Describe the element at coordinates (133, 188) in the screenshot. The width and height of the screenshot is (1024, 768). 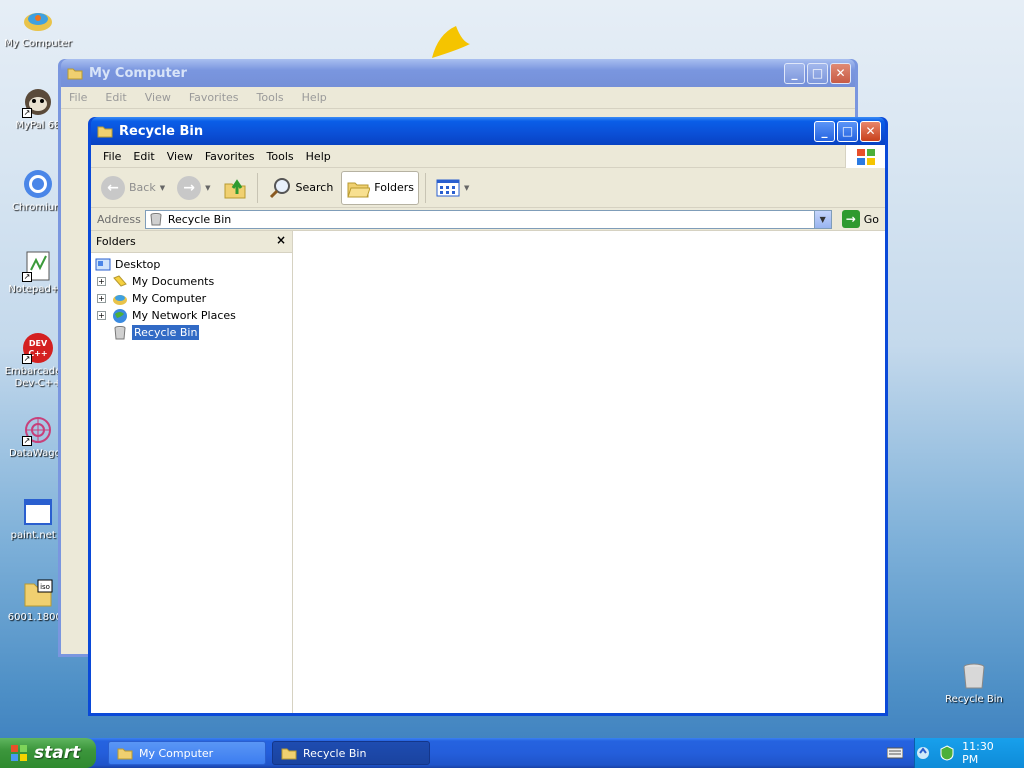
I see `back-button: ← Back ▼` at that location.